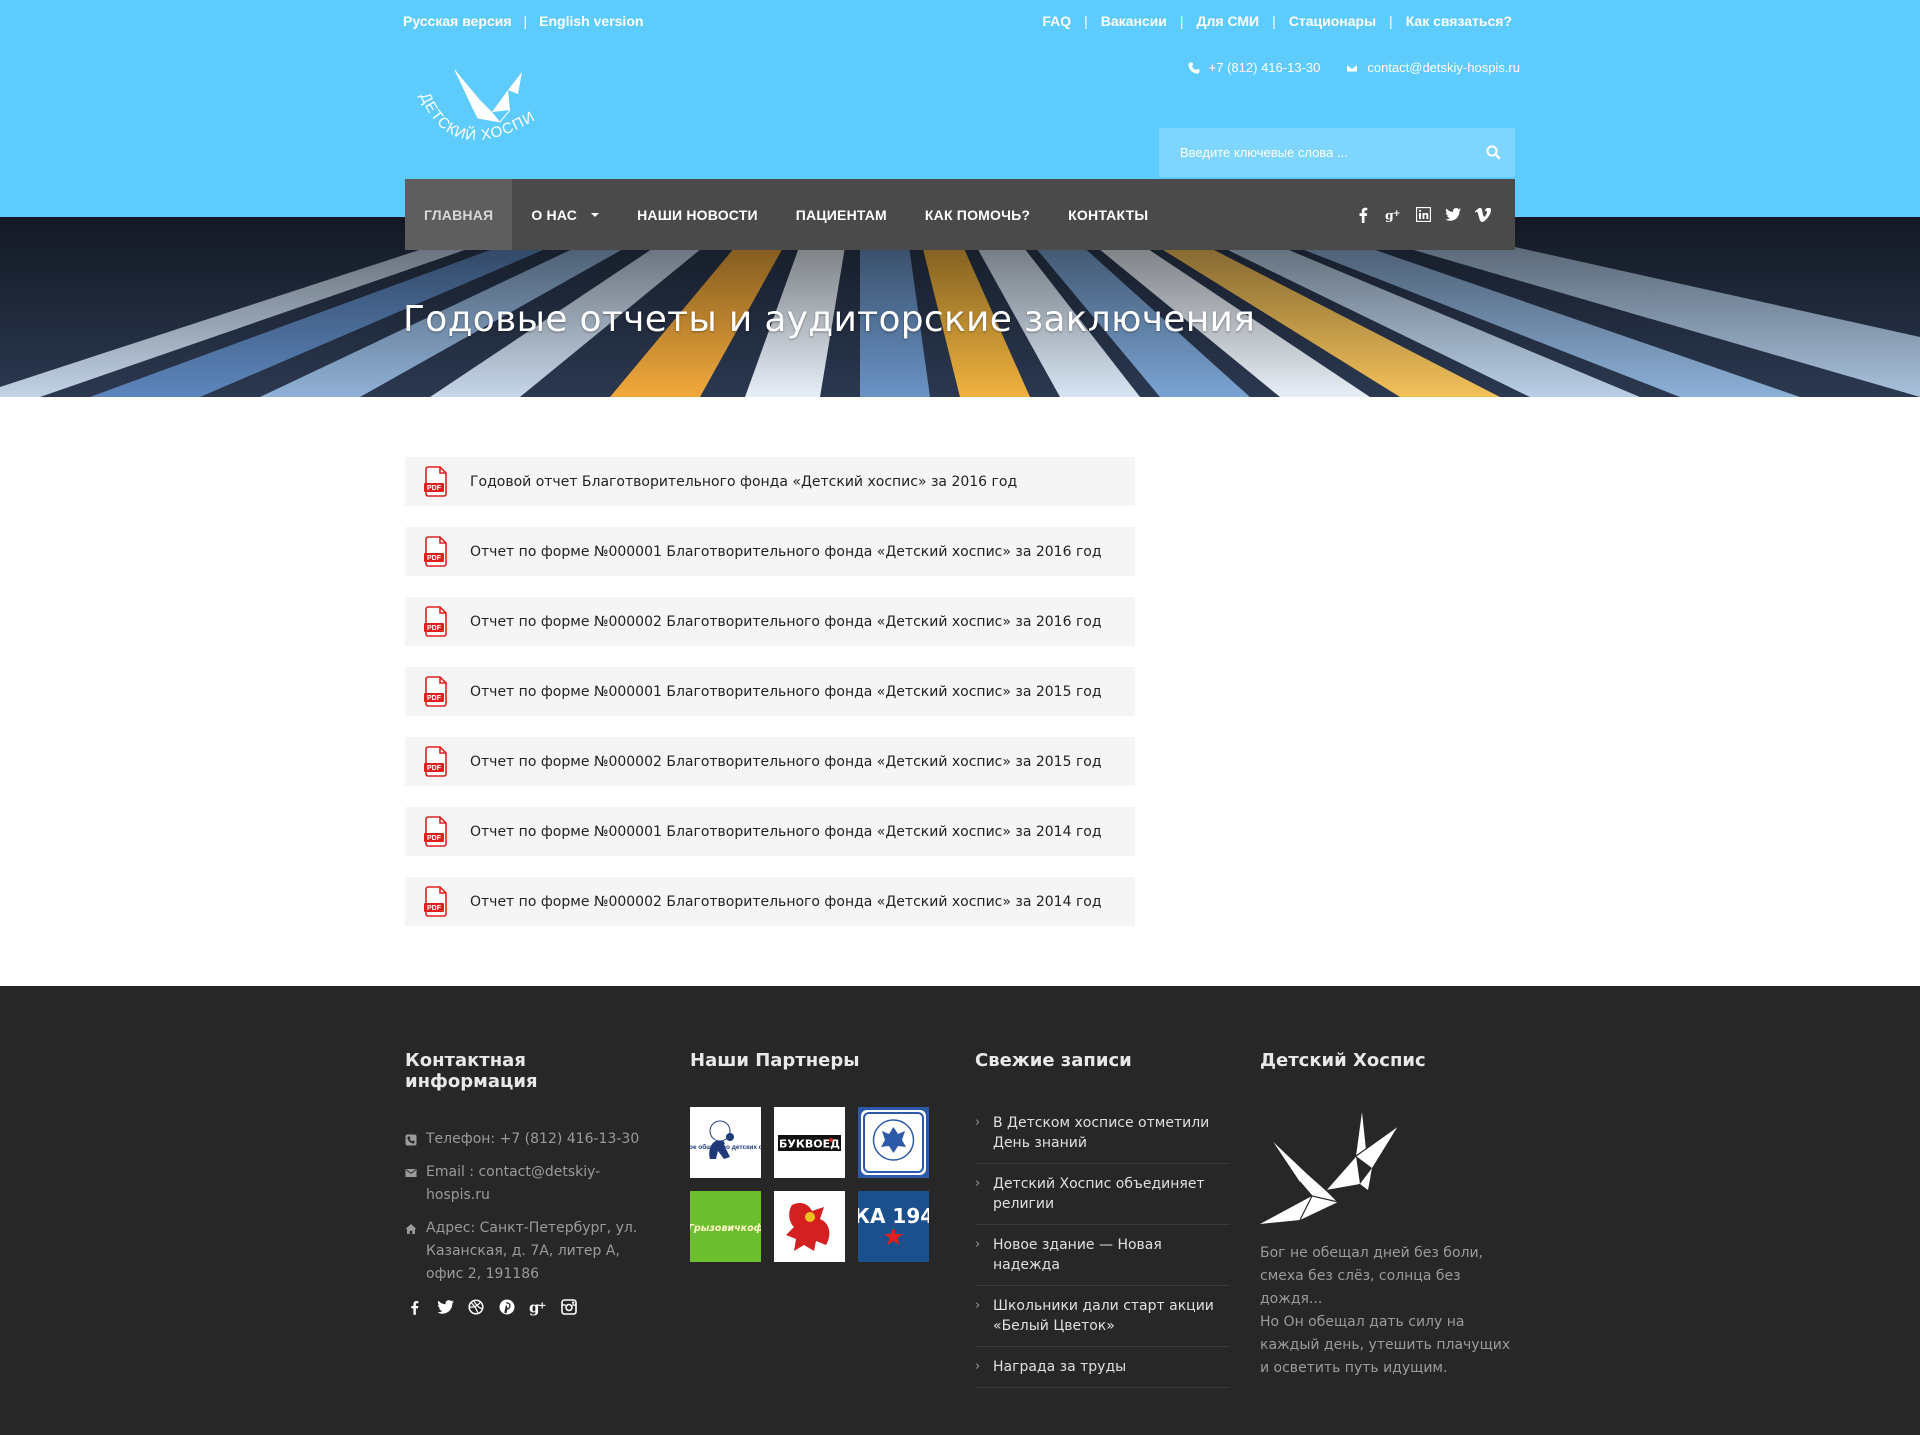 This screenshot has height=1435, width=1920. What do you see at coordinates (893, 1216) in the screenshot?
I see `partner-logo-text: СКА 1946` at bounding box center [893, 1216].